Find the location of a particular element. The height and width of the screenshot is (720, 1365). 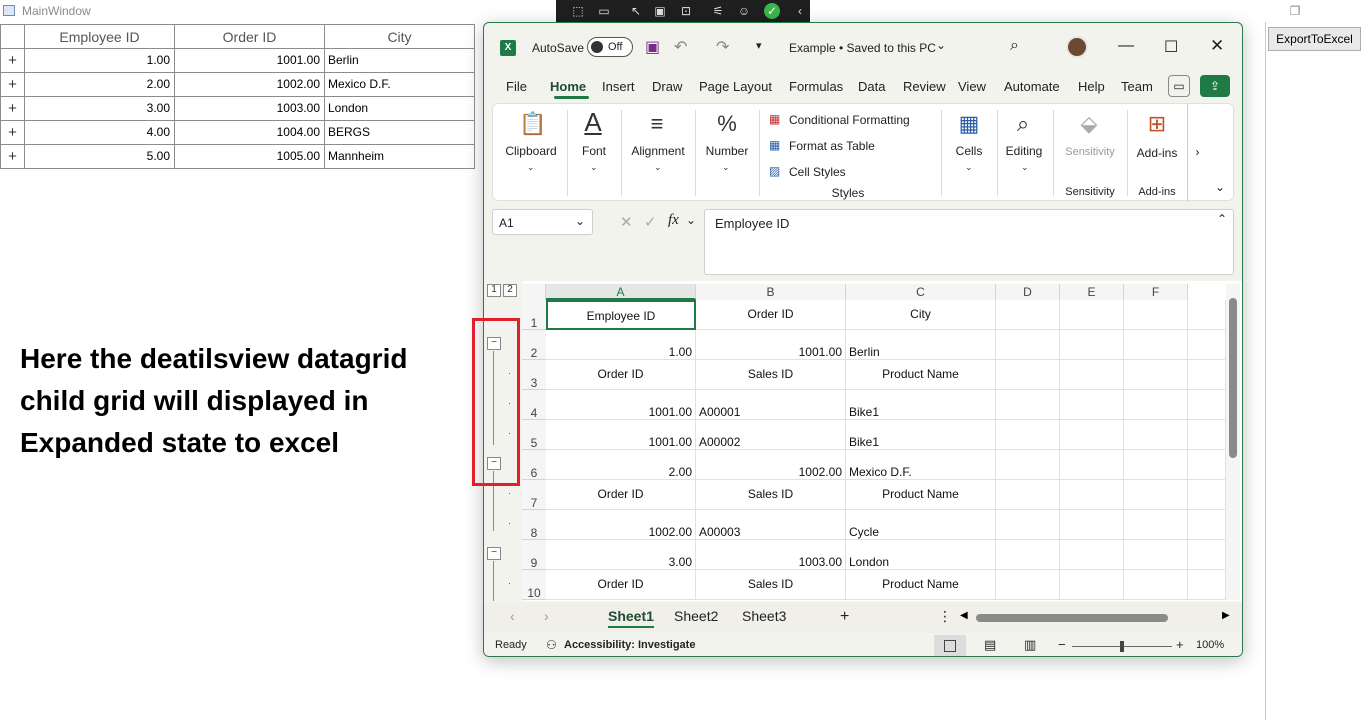

row-header: 9 is located at coordinates (534, 555).